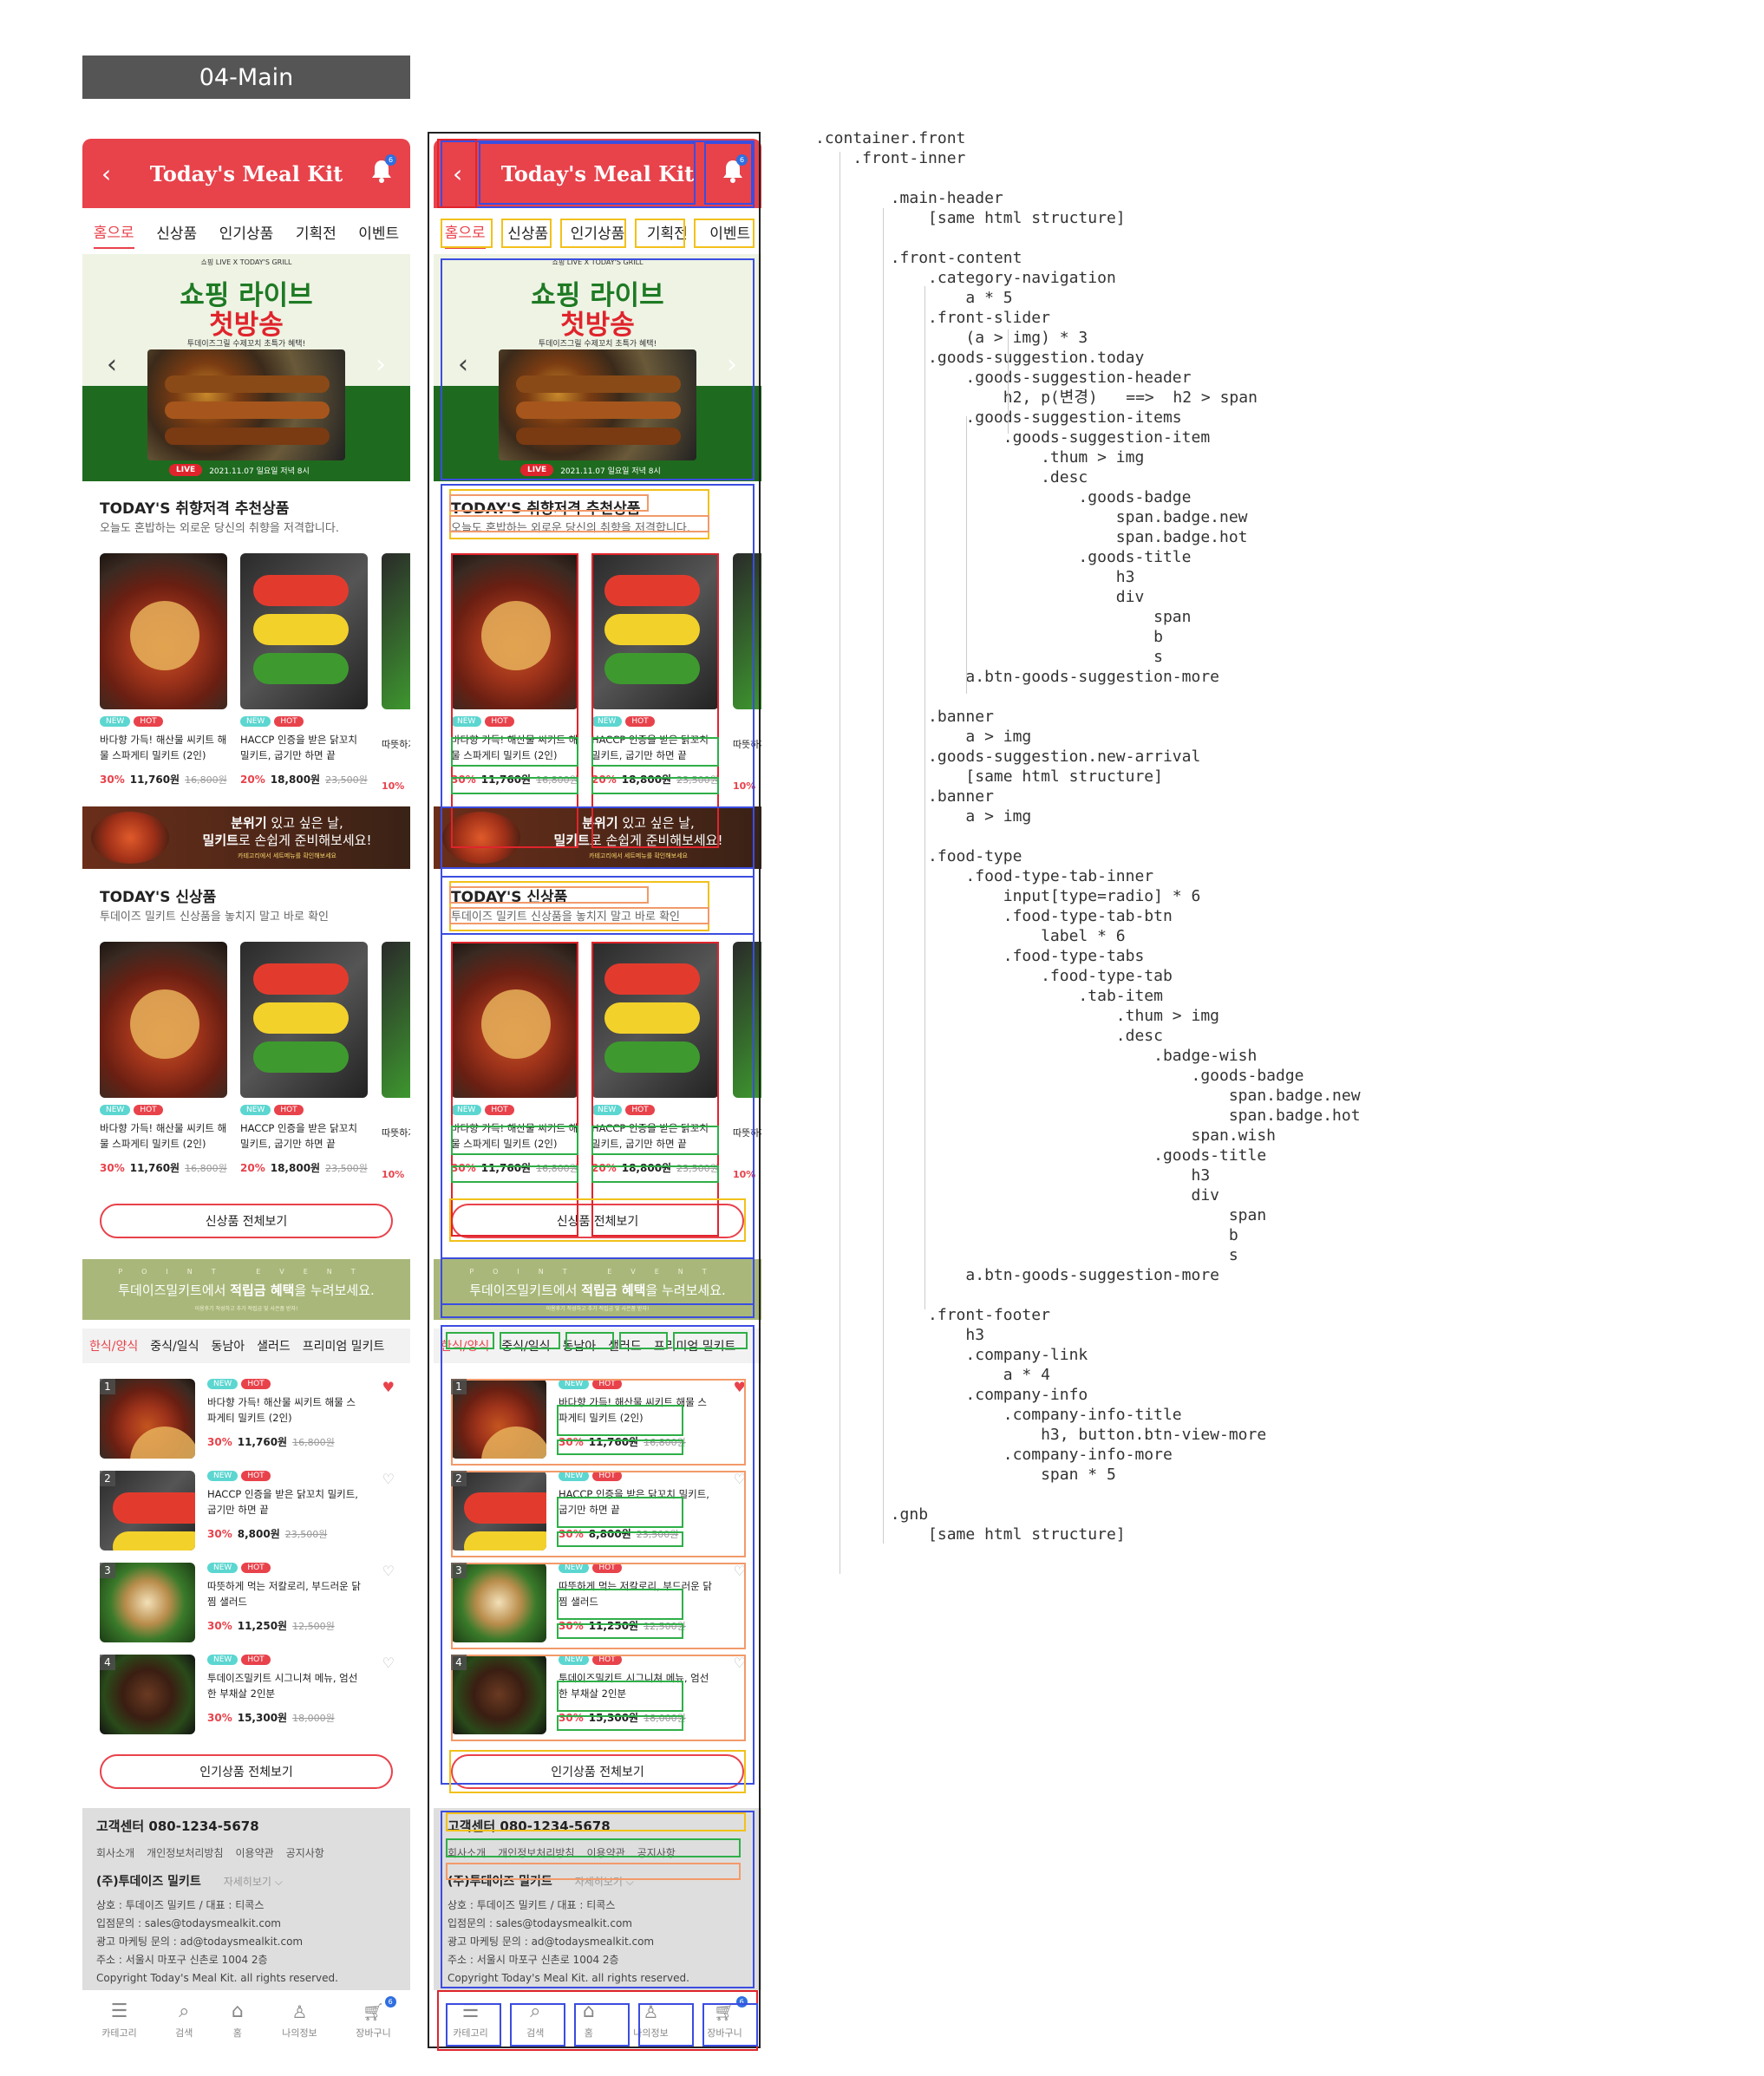  I want to click on code-line: .container.front, so click(891, 138).